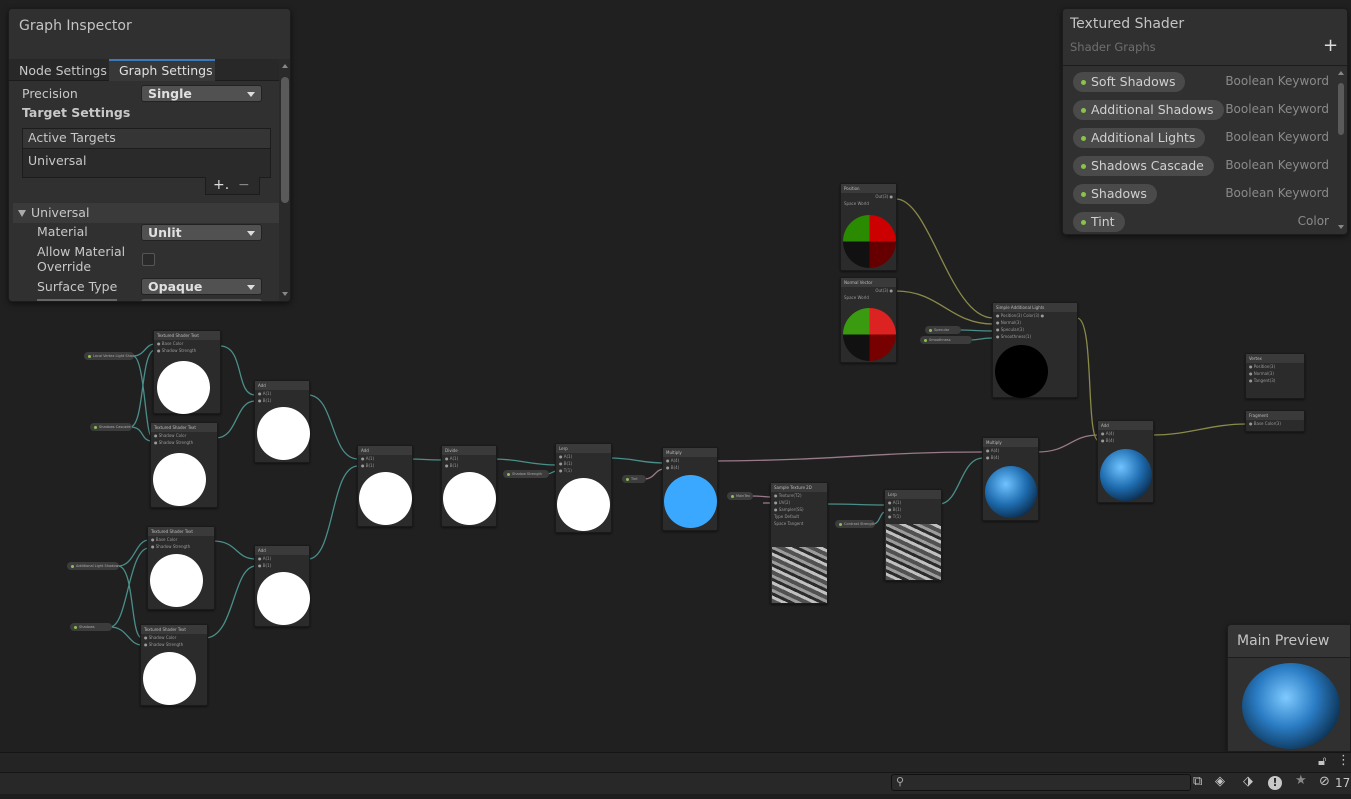 This screenshot has height=799, width=1351. I want to click on status-upper-row, so click(675, 763).